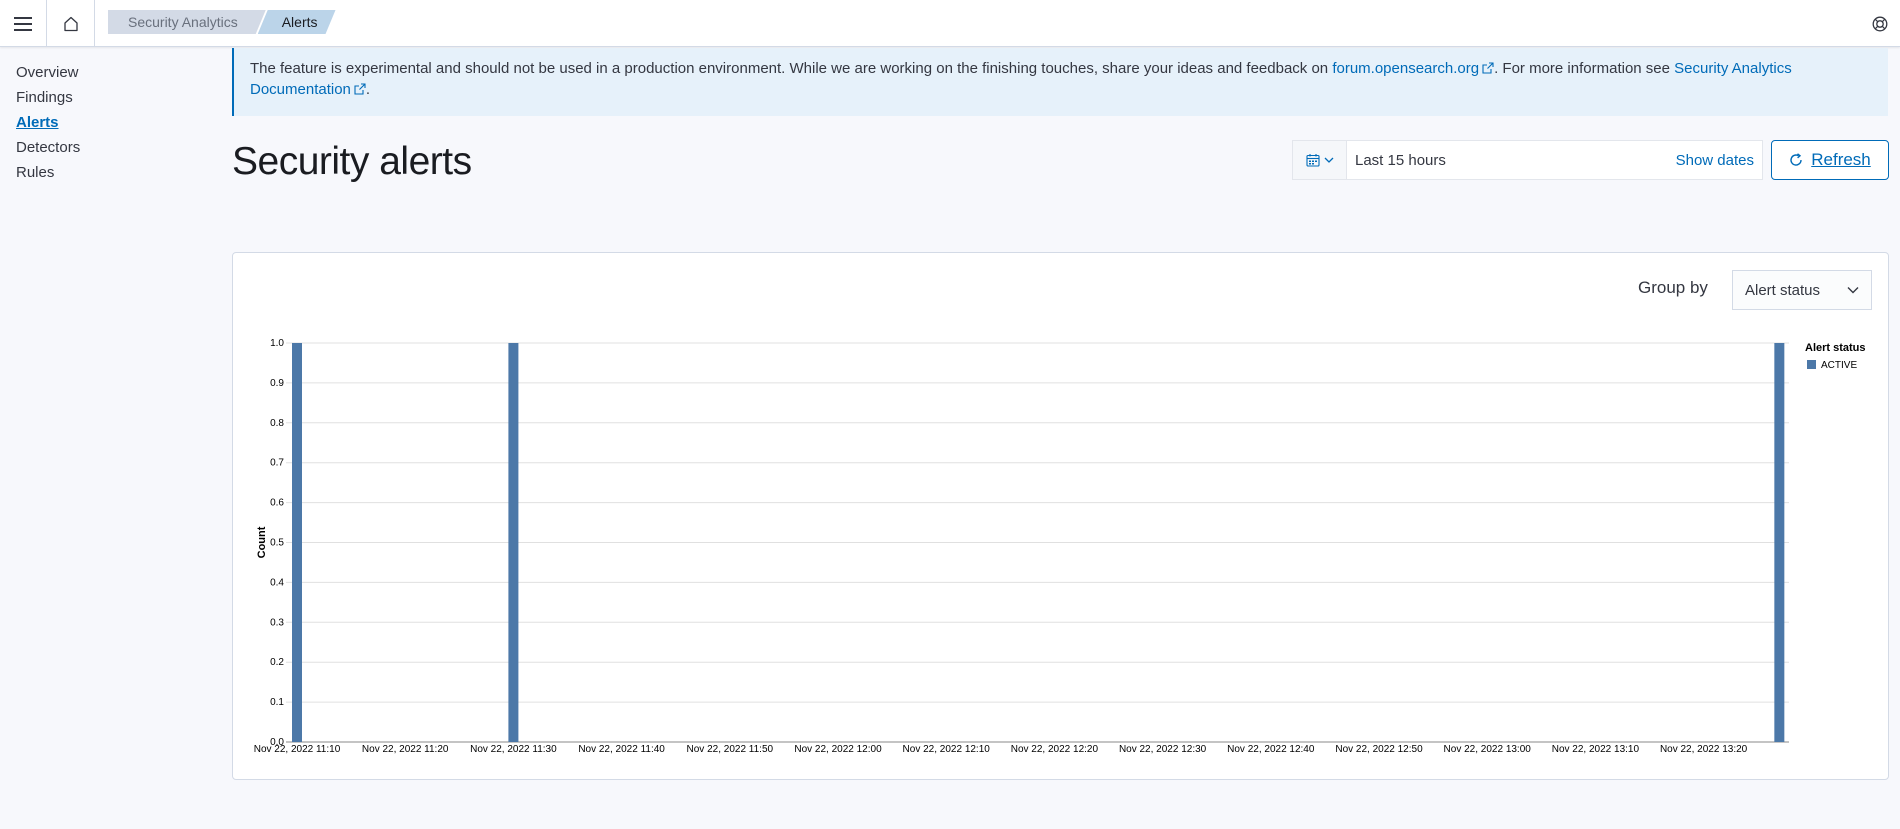  I want to click on y-tick-label: 0.3, so click(277, 622).